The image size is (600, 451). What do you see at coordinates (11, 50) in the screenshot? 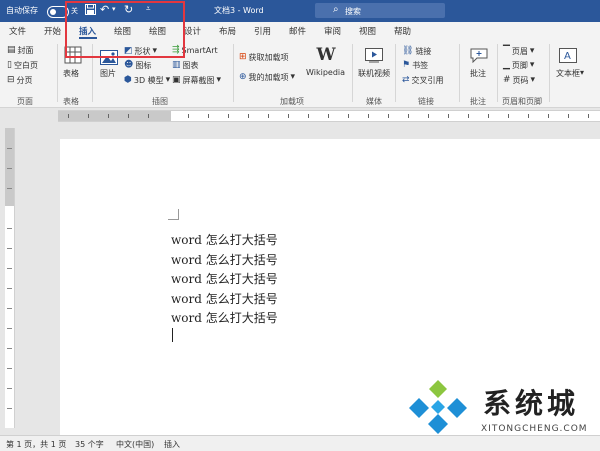
I see `cover-page-icon: ▤` at bounding box center [11, 50].